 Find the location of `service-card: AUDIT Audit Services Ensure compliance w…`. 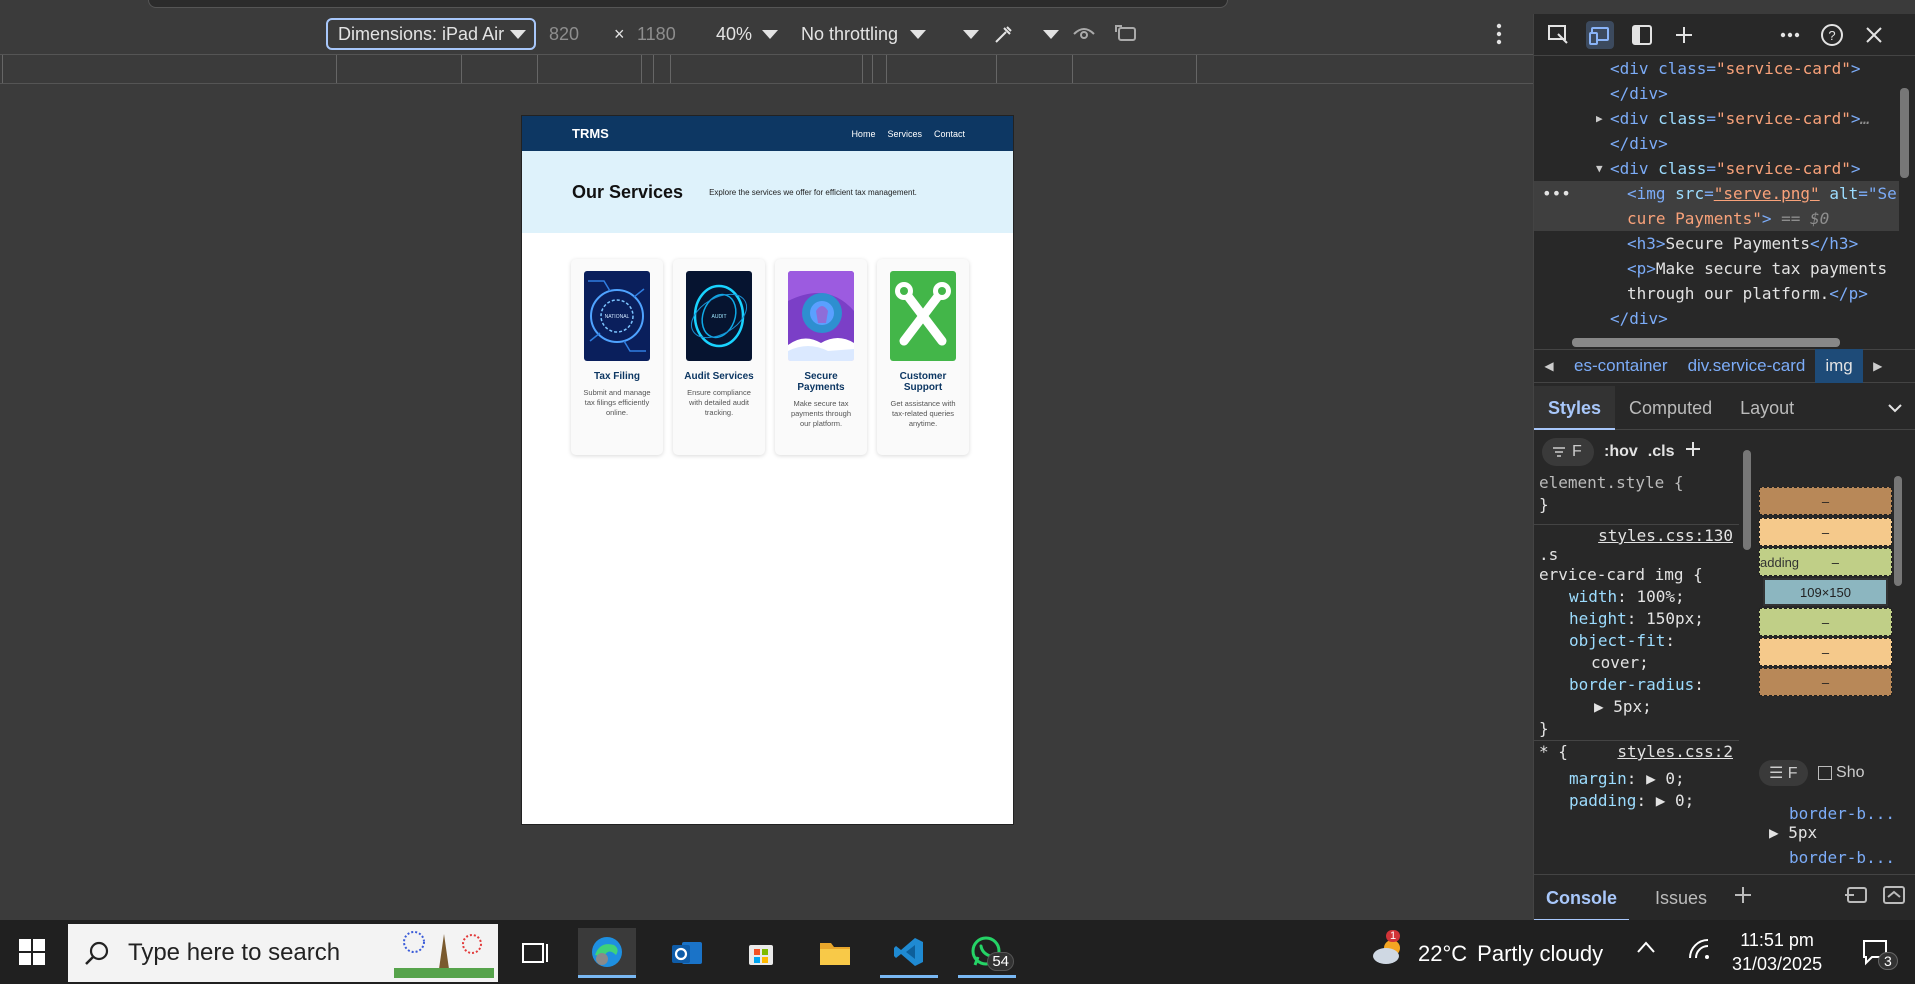

service-card: AUDIT Audit Services Ensure compliance w… is located at coordinates (719, 357).